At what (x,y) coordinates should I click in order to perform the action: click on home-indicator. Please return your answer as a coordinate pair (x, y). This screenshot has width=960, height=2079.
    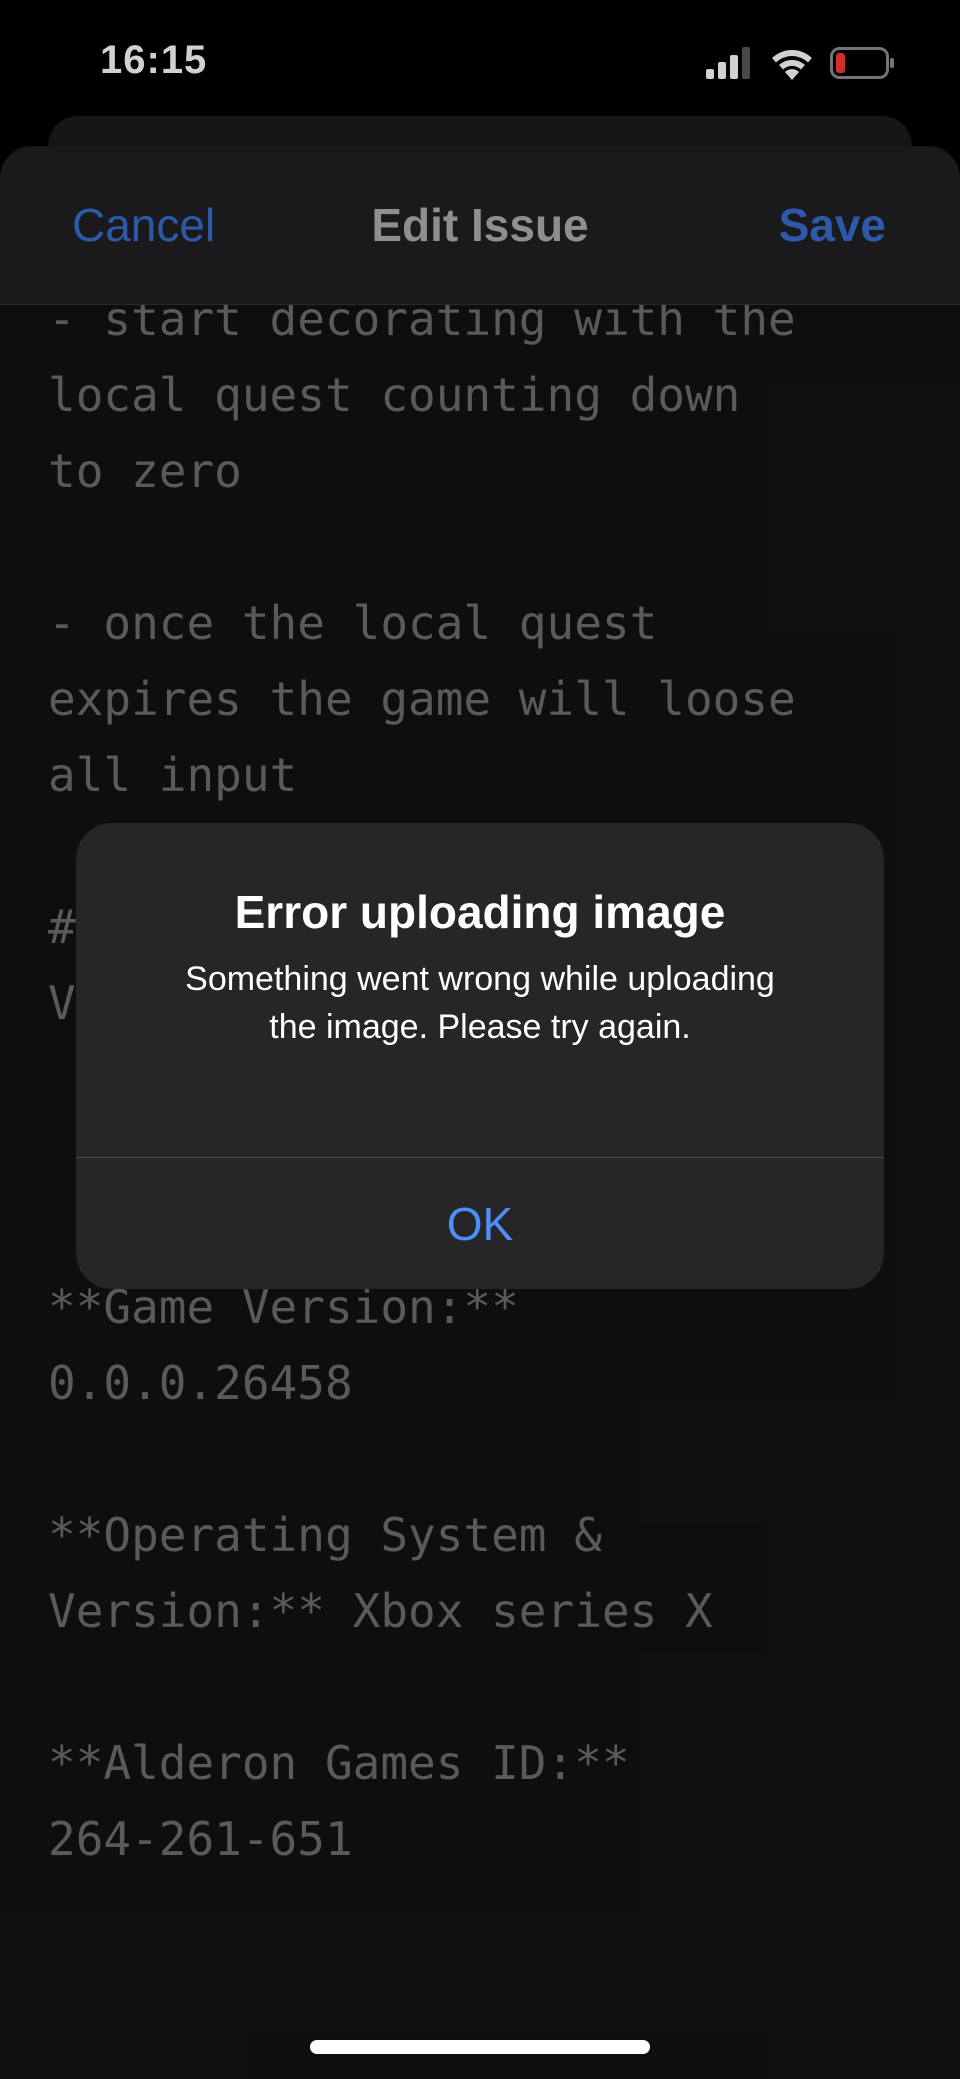
    Looking at the image, I should click on (480, 2047).